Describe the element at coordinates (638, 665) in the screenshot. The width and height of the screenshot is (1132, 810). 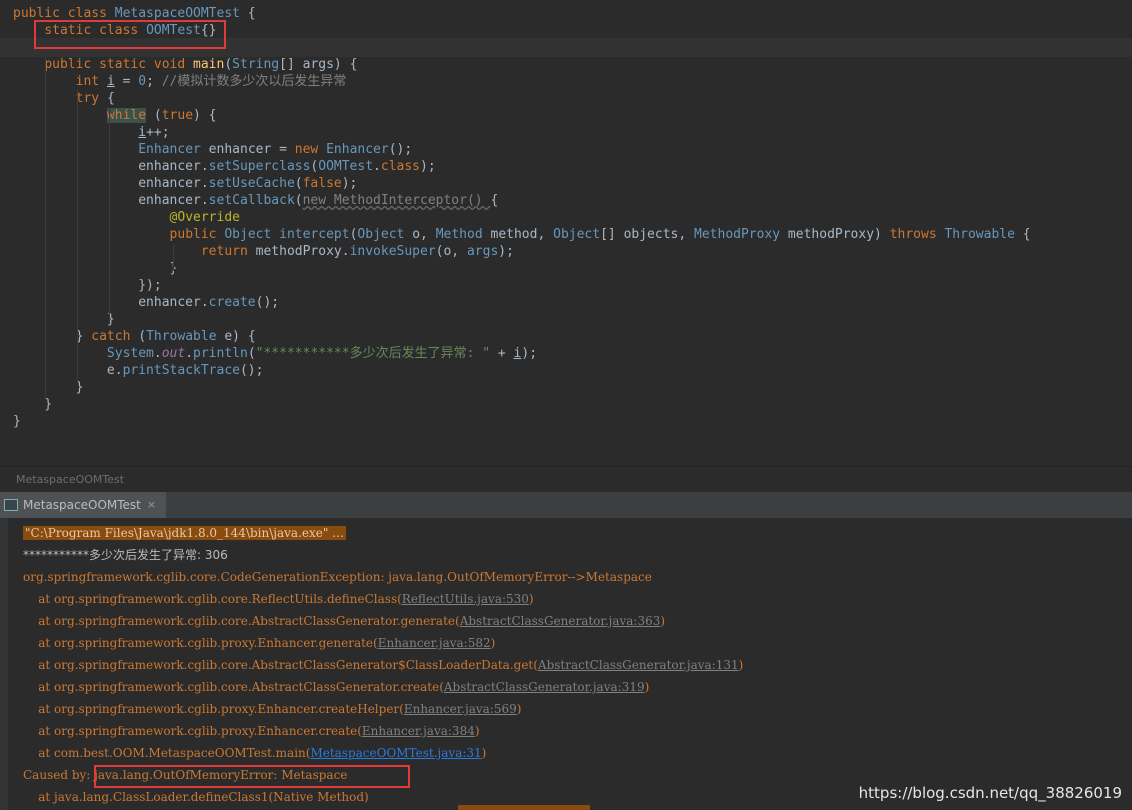
I see `stack-frame-link: AbstractClassGenerator.java:131` at that location.